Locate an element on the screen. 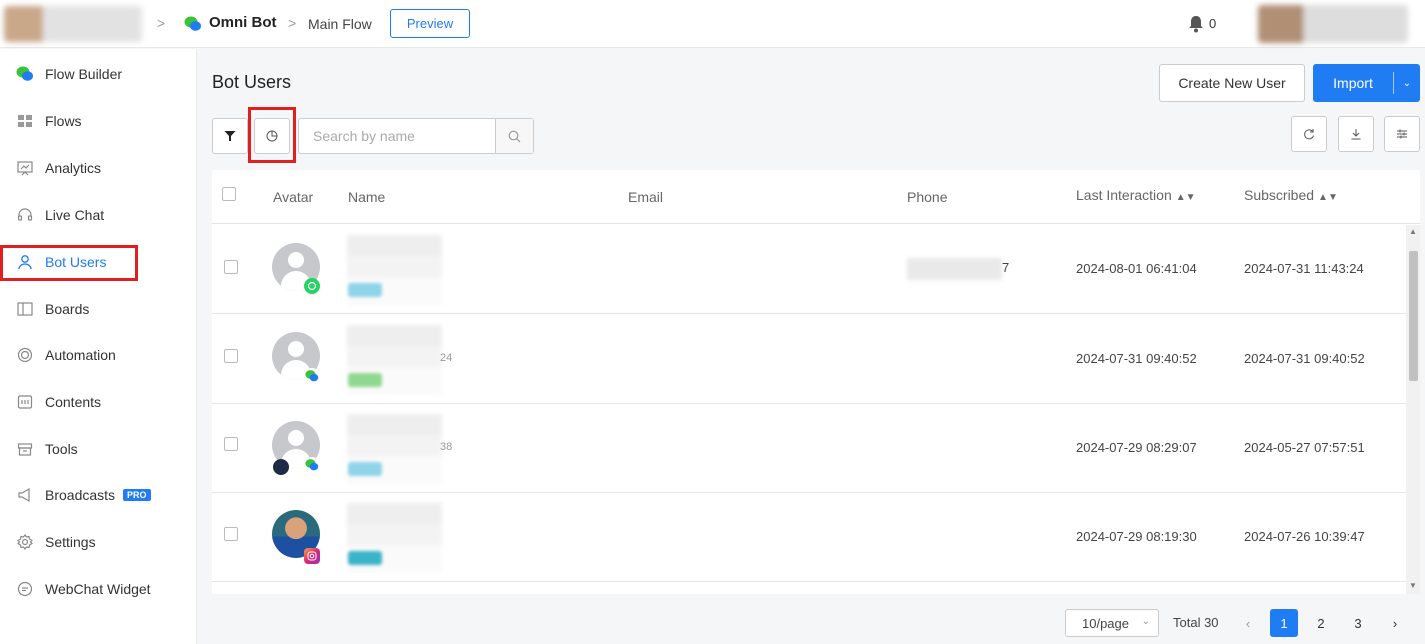 This screenshot has height=644, width=1425. sidebar-item-label: Automation is located at coordinates (80, 355).